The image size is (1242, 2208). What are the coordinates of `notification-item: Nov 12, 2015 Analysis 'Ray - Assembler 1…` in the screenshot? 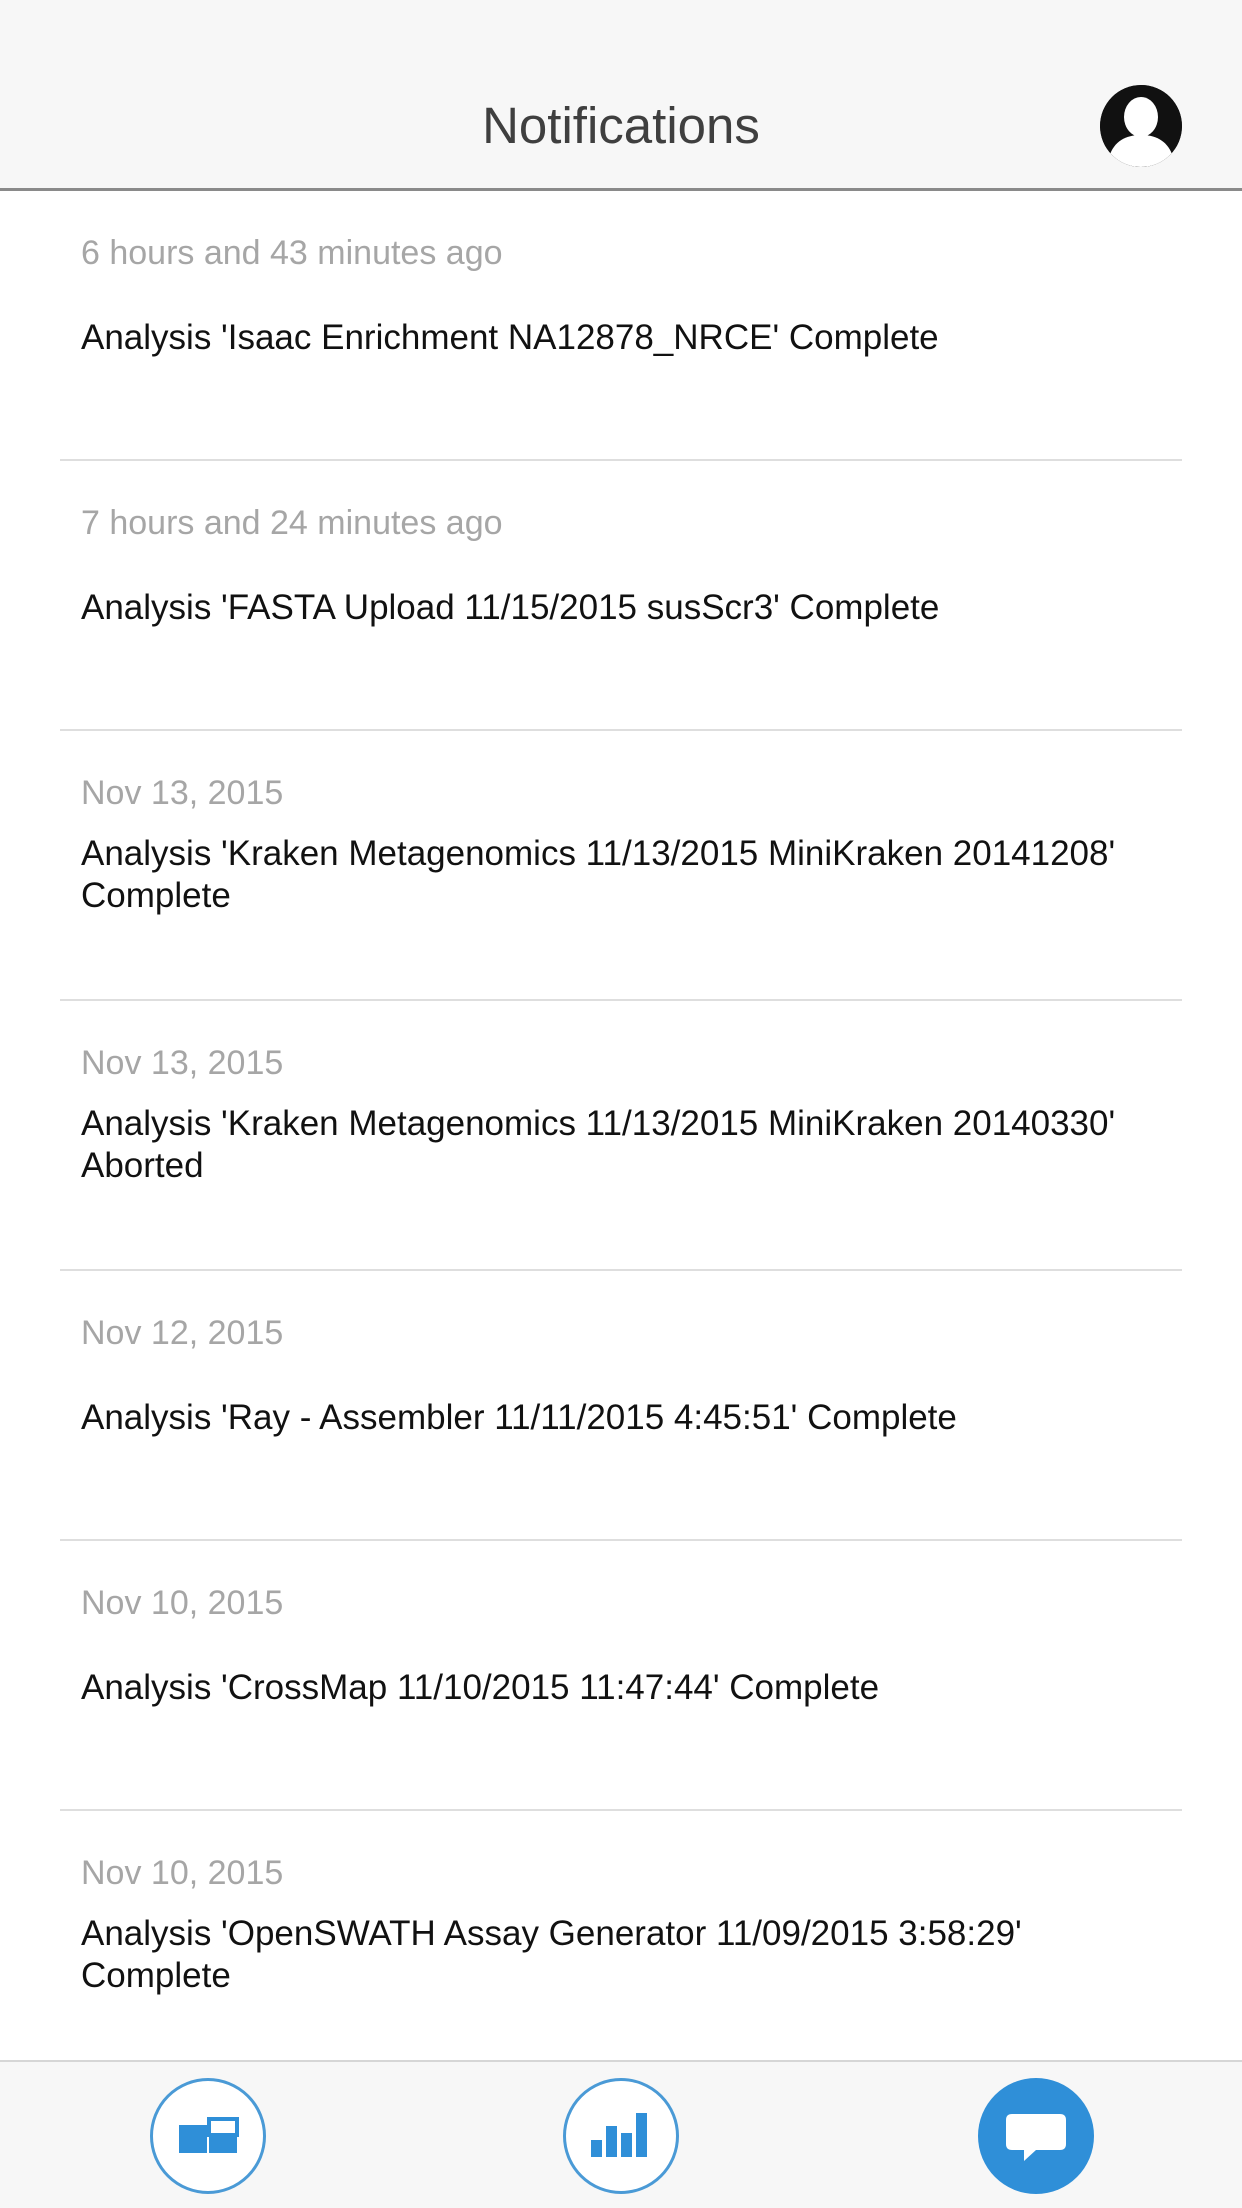 It's located at (621, 1406).